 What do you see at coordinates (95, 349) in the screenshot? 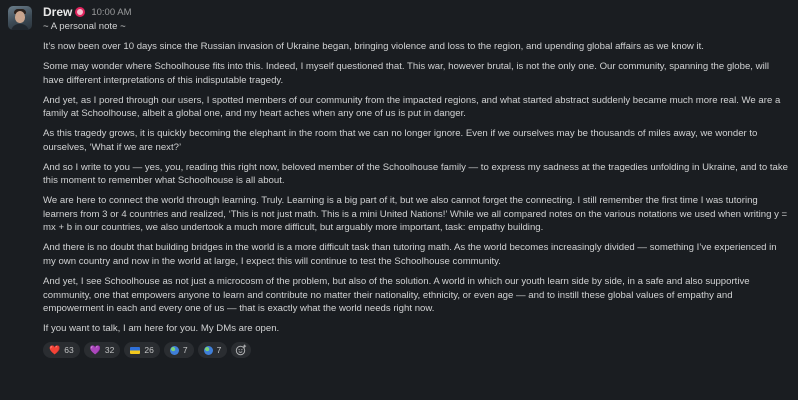
I see `purple-heart-icon: 💜` at bounding box center [95, 349].